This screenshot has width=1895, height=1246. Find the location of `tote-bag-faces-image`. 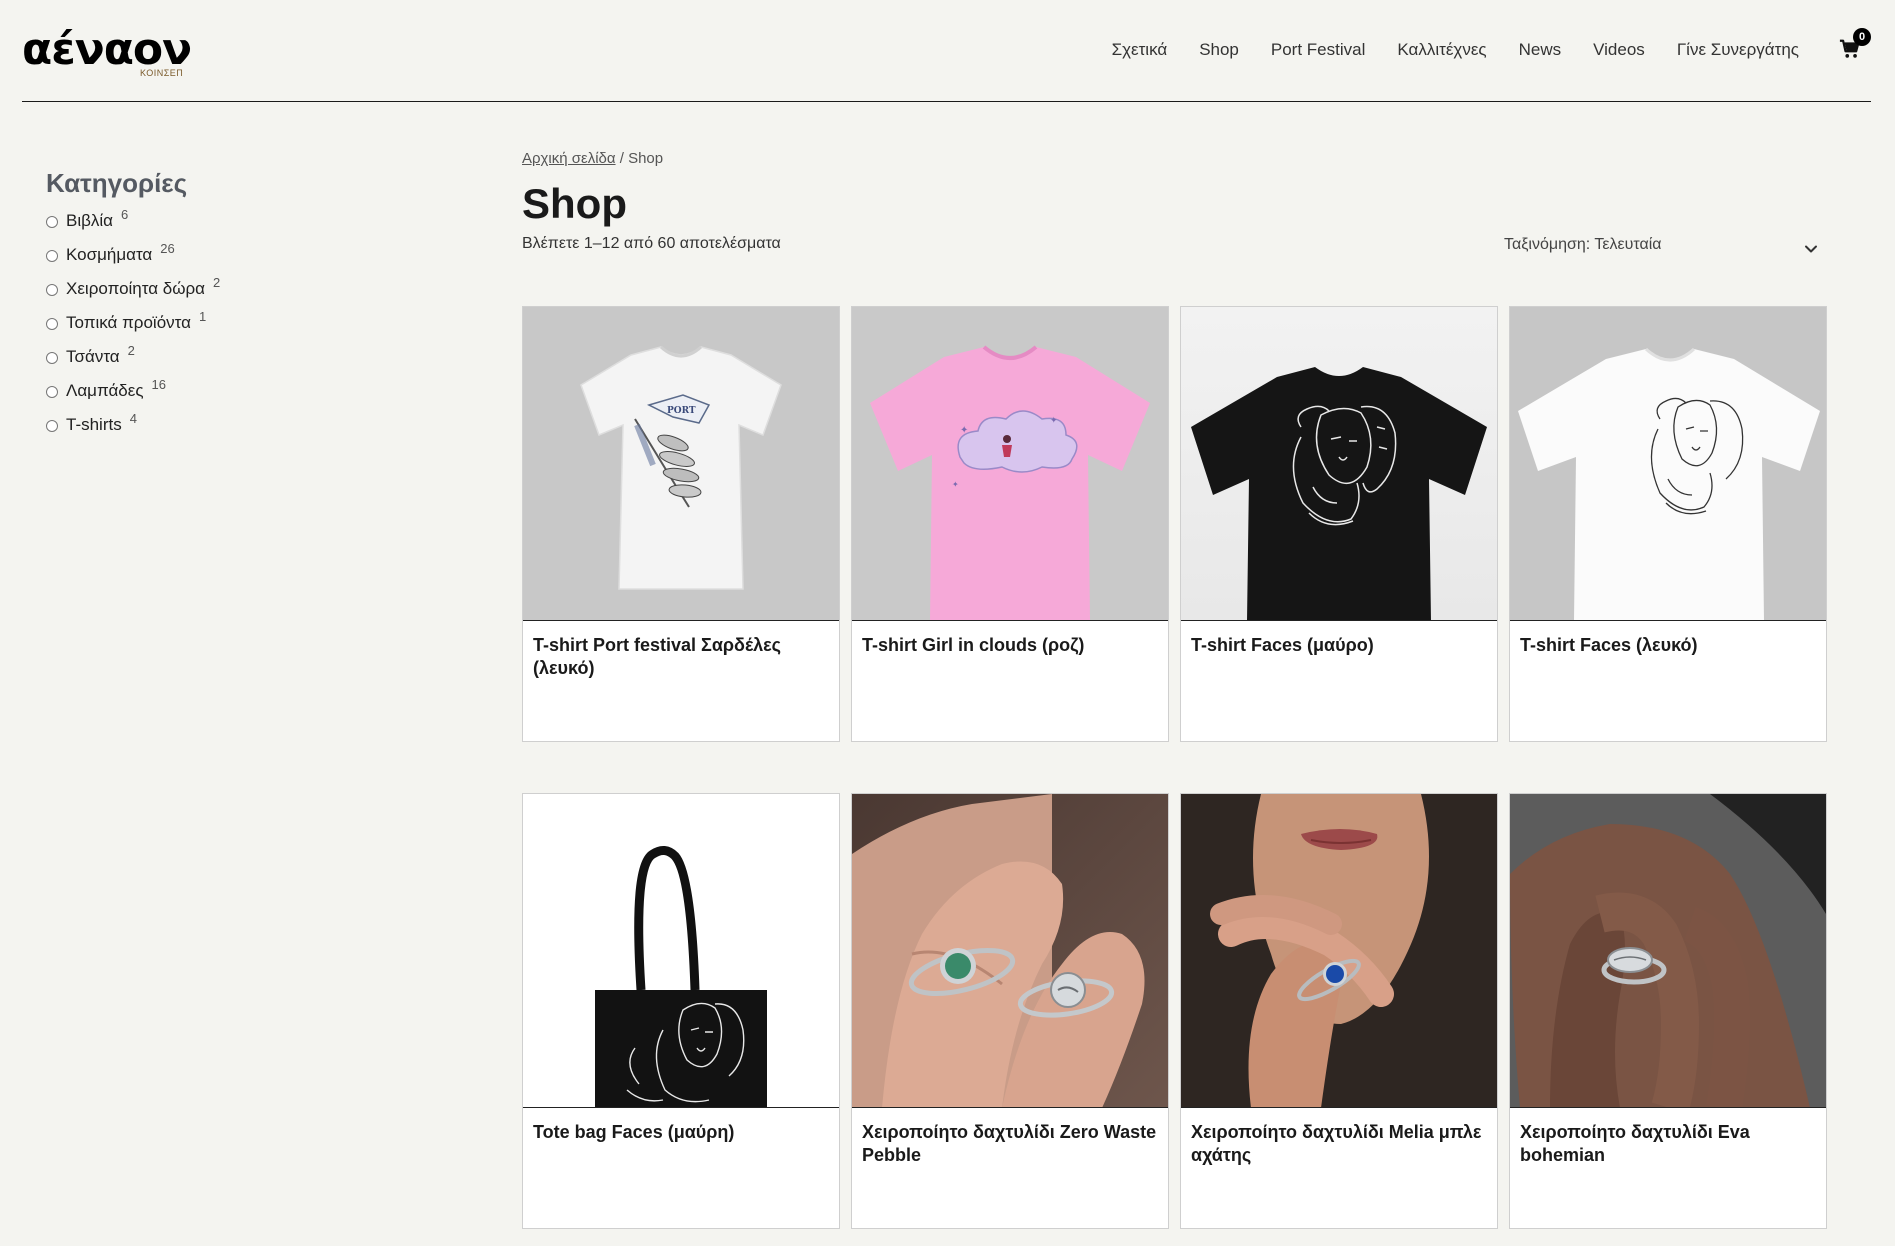

tote-bag-faces-image is located at coordinates (681, 976).